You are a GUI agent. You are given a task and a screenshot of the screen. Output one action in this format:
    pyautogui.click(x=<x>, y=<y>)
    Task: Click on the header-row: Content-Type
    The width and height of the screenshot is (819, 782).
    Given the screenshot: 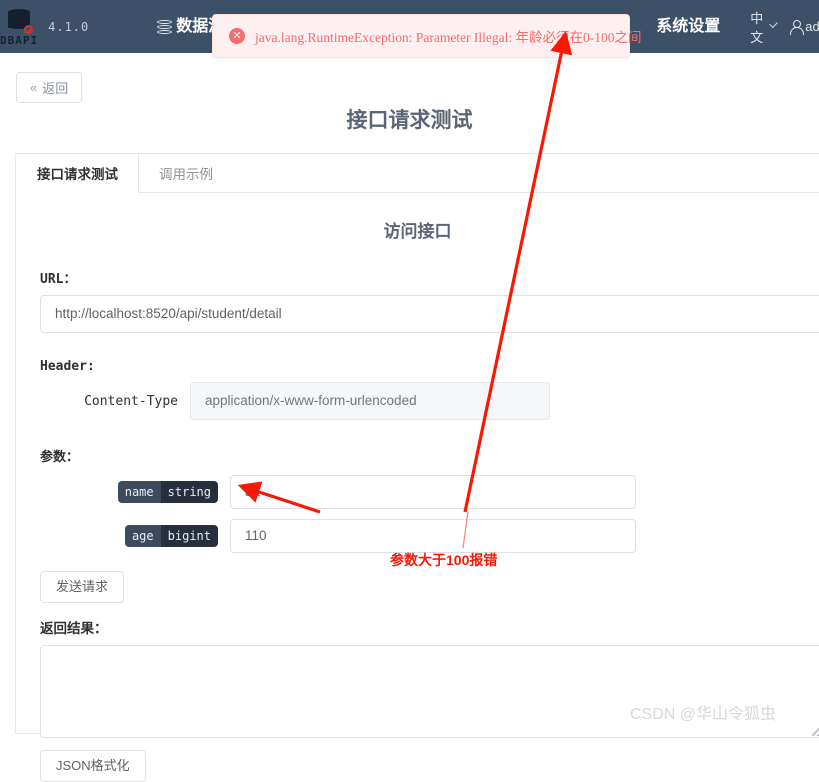 What is the action you would take?
    pyautogui.click(x=423, y=401)
    